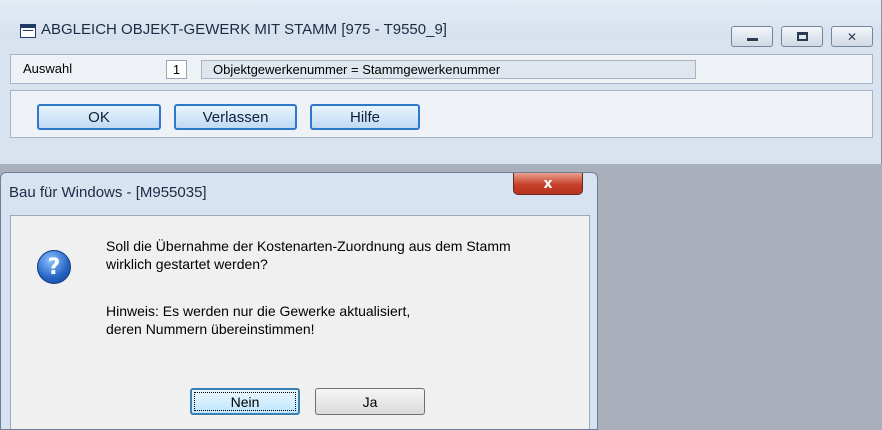 The image size is (882, 430). Describe the element at coordinates (187, 264) in the screenshot. I see `message-line: wirklich gestartet werden?` at that location.